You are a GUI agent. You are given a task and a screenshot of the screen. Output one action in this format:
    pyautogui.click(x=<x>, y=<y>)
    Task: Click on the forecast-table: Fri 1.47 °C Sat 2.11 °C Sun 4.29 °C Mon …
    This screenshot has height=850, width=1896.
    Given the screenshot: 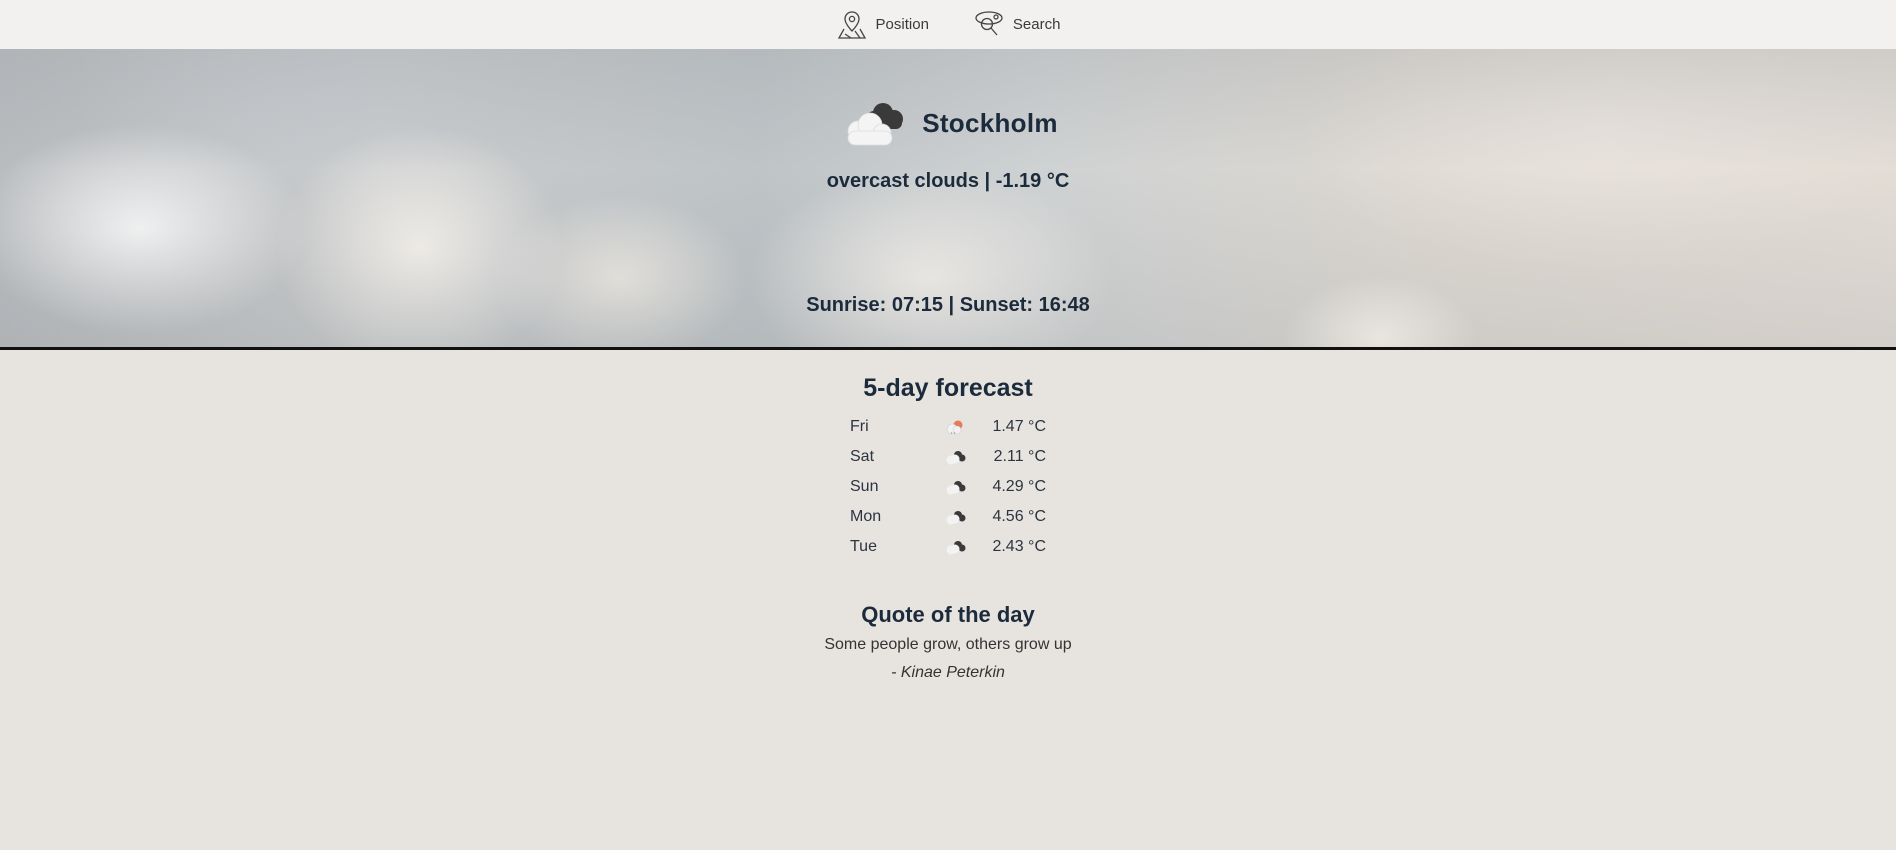 What is the action you would take?
    pyautogui.click(x=948, y=487)
    